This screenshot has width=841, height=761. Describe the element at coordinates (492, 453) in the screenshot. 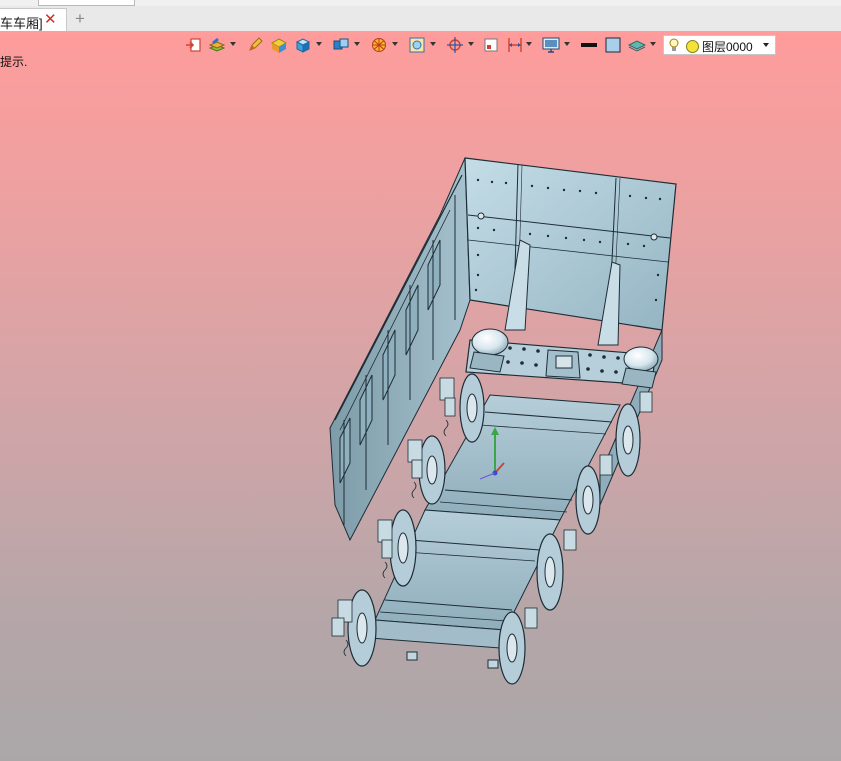

I see `axis-triad-icon` at that location.